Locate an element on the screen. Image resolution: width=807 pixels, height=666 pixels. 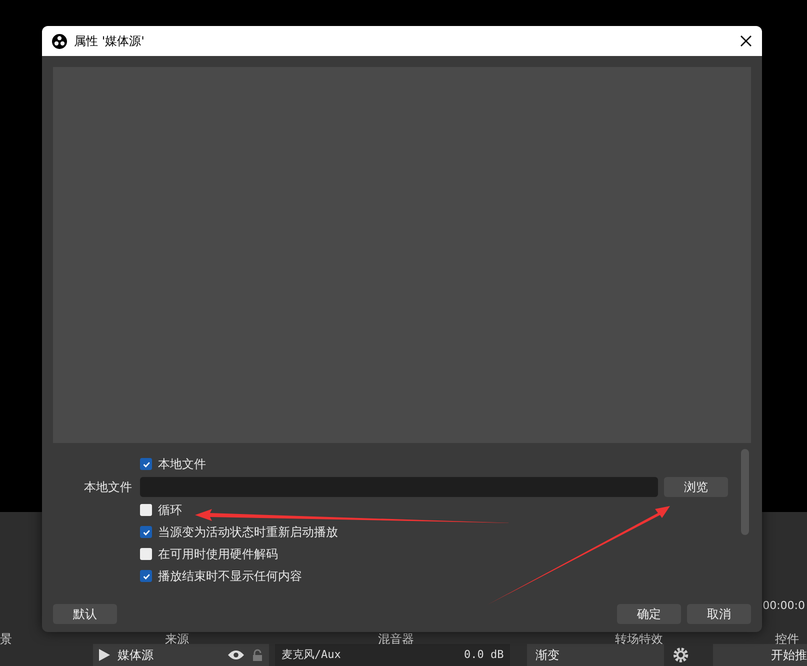
lock-icon is located at coordinates (257, 655).